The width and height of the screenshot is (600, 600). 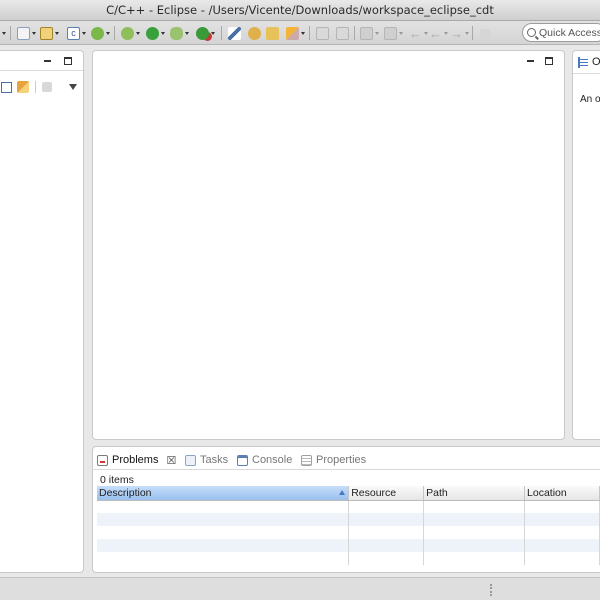 I want to click on project-explorer-view, so click(x=42, y=311).